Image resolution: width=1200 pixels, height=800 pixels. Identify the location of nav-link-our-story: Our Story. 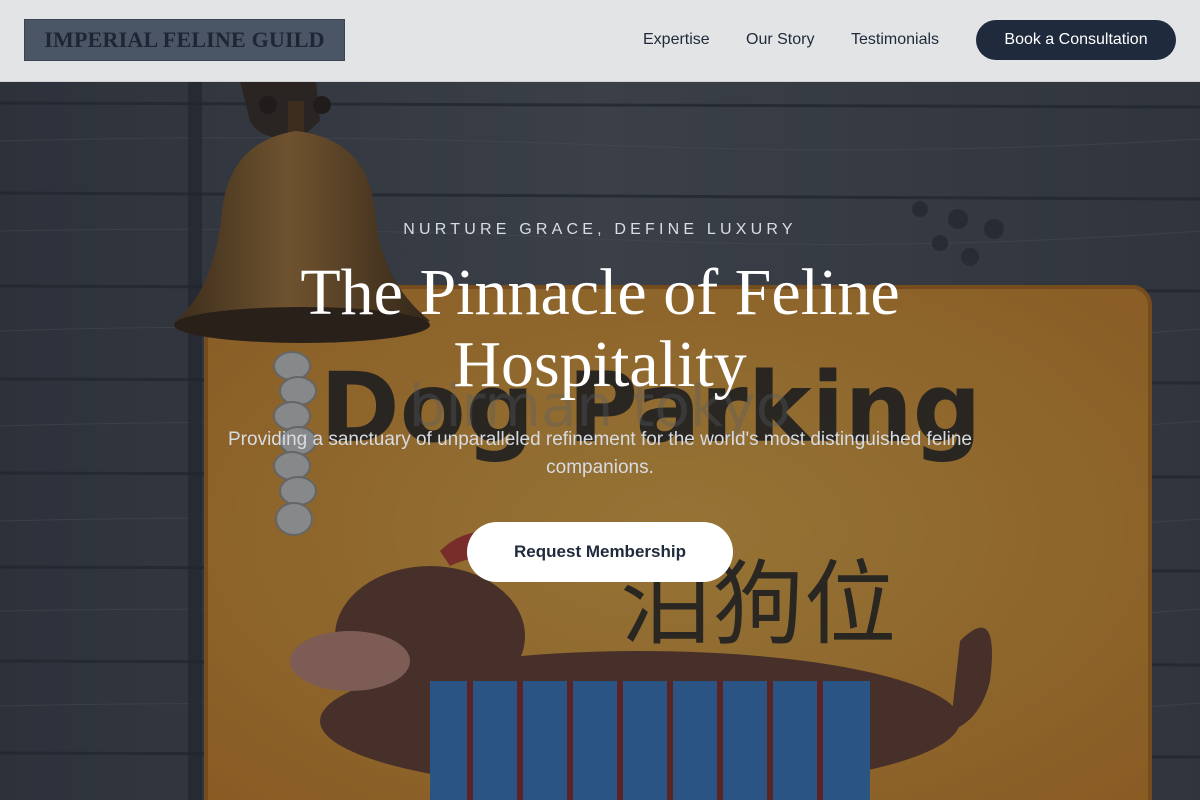
(780, 40).